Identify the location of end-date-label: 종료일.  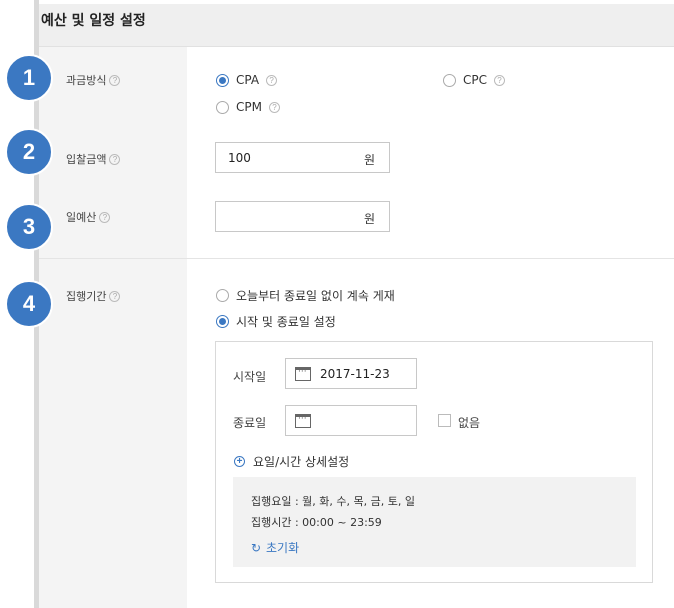
(250, 423).